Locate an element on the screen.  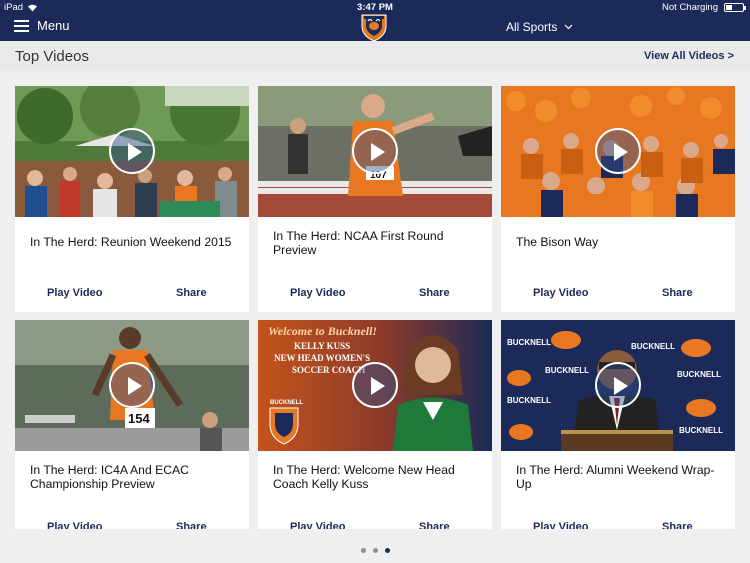
video-card: The Bison Way Play Video Share is located at coordinates (618, 199).